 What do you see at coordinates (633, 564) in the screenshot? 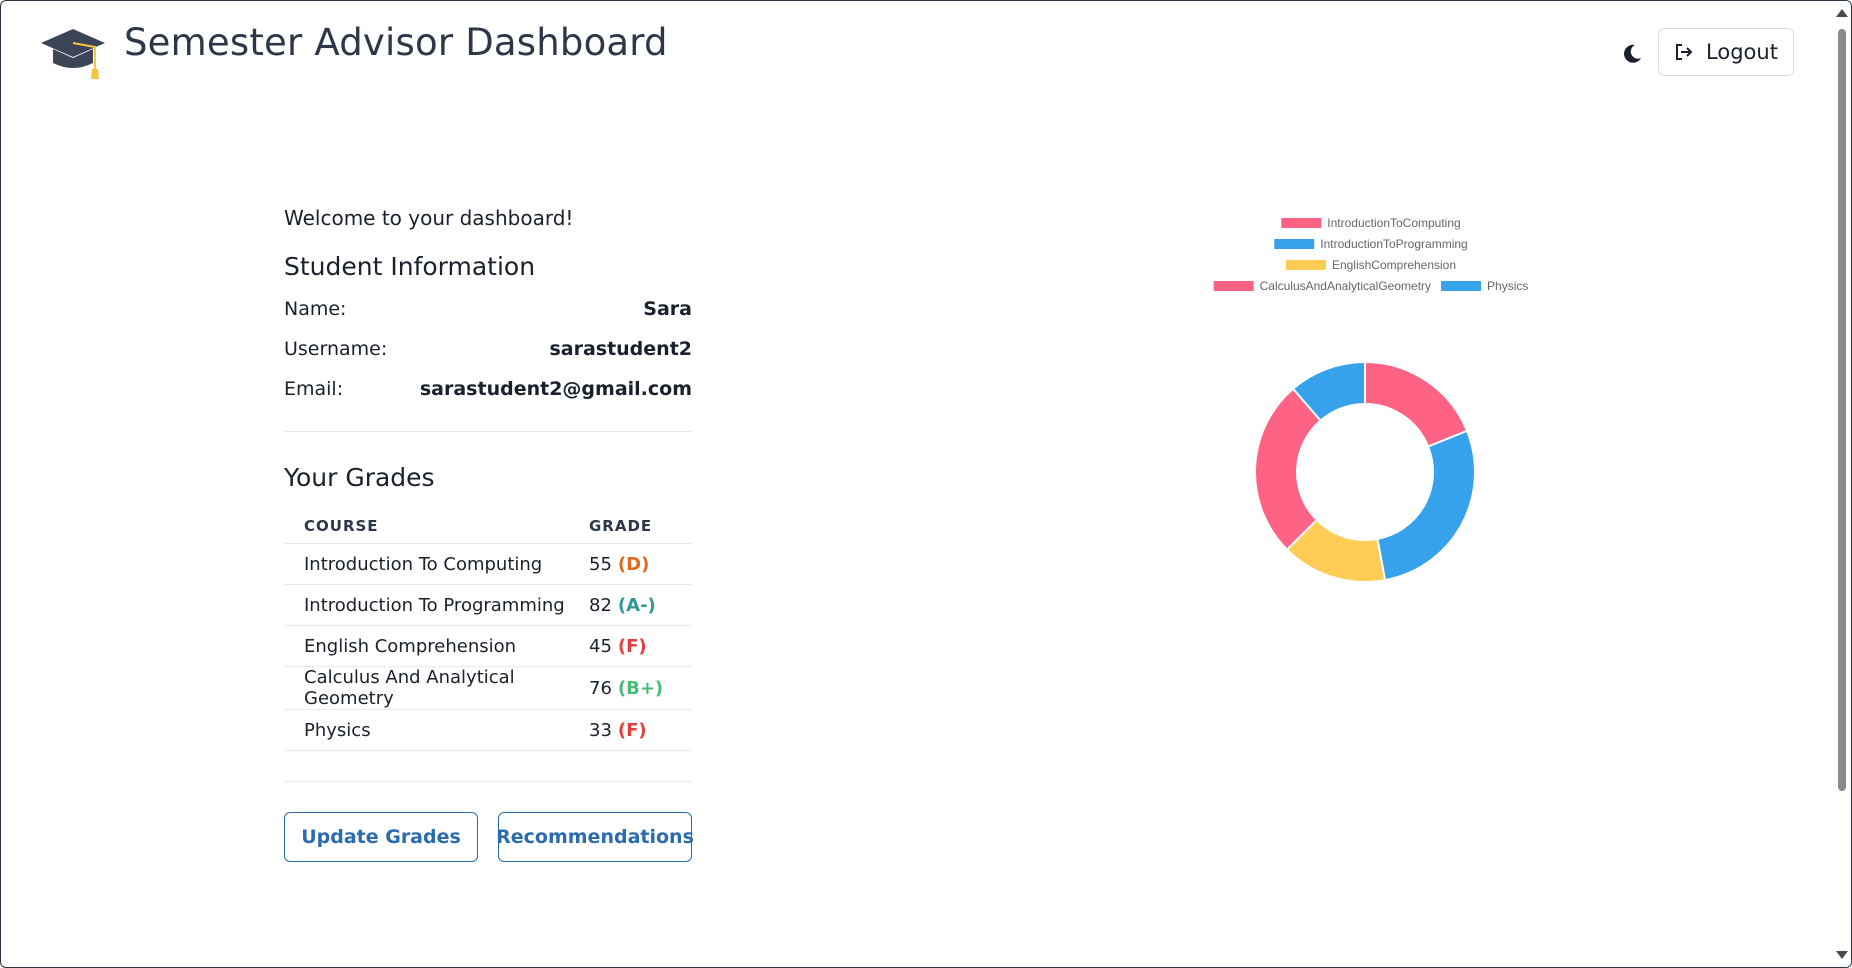
I see `grade-letter: (D)` at bounding box center [633, 564].